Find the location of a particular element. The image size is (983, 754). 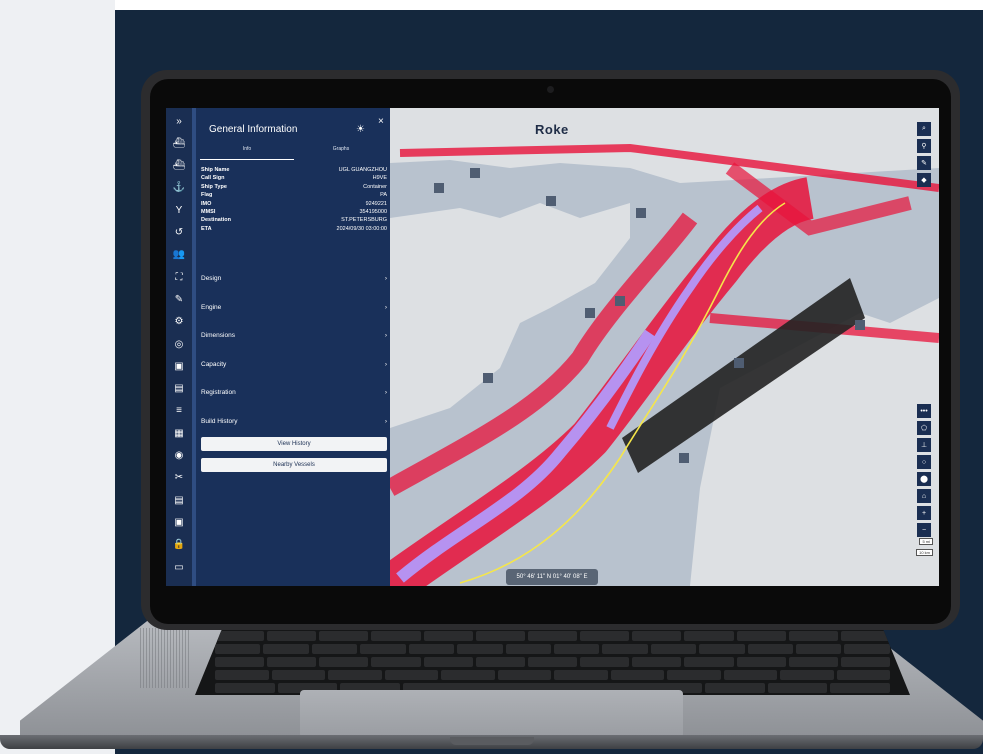

section-label: Registration is located at coordinates (218, 393).